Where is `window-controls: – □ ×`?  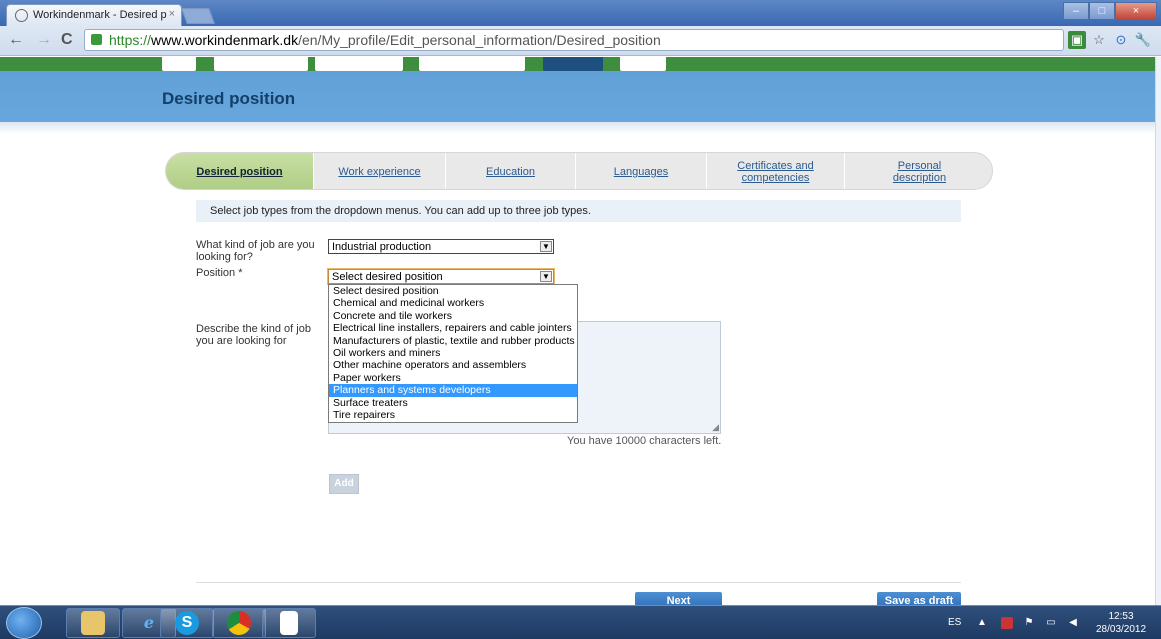
window-controls: – □ × is located at coordinates (1110, 11).